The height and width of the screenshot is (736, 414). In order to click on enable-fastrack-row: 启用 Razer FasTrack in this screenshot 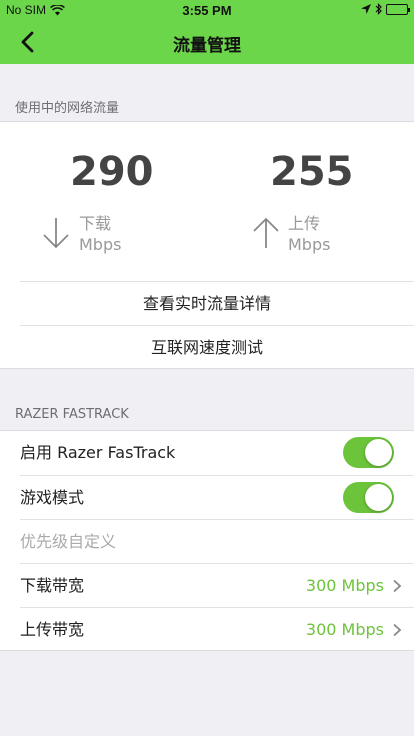, I will do `click(217, 453)`.